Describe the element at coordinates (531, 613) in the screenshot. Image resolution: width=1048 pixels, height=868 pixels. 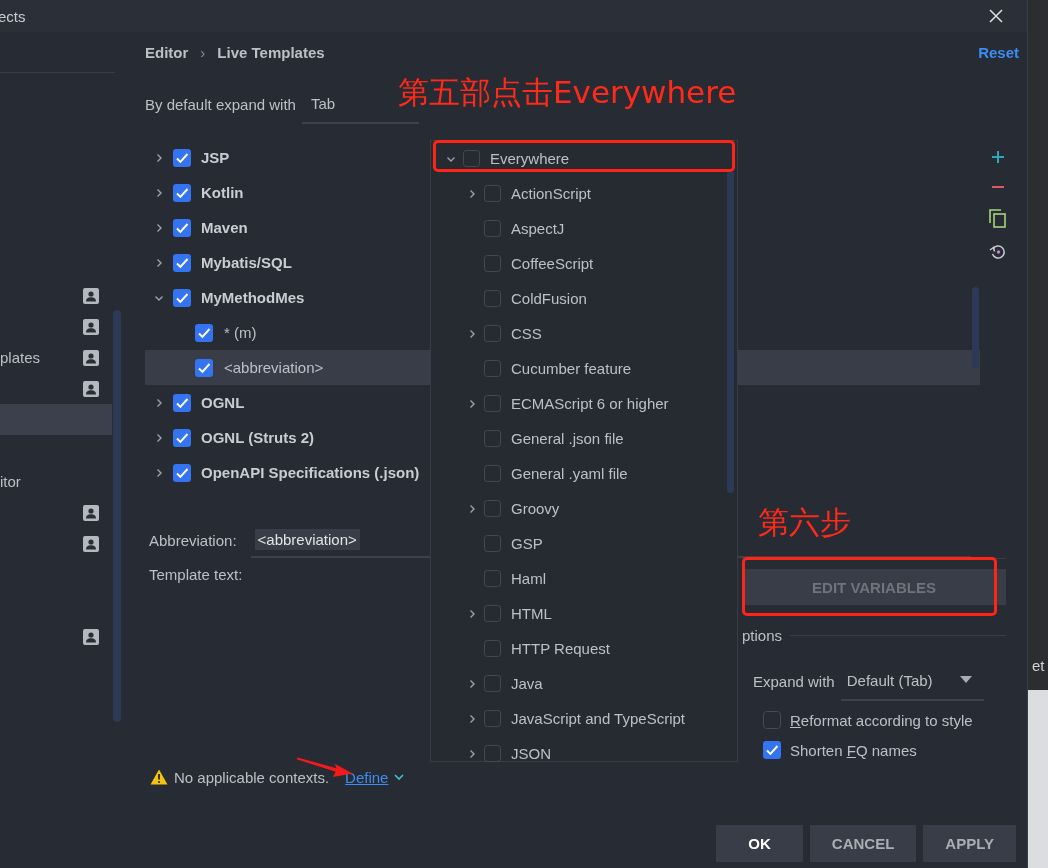
I see `context-item: HTML` at that location.